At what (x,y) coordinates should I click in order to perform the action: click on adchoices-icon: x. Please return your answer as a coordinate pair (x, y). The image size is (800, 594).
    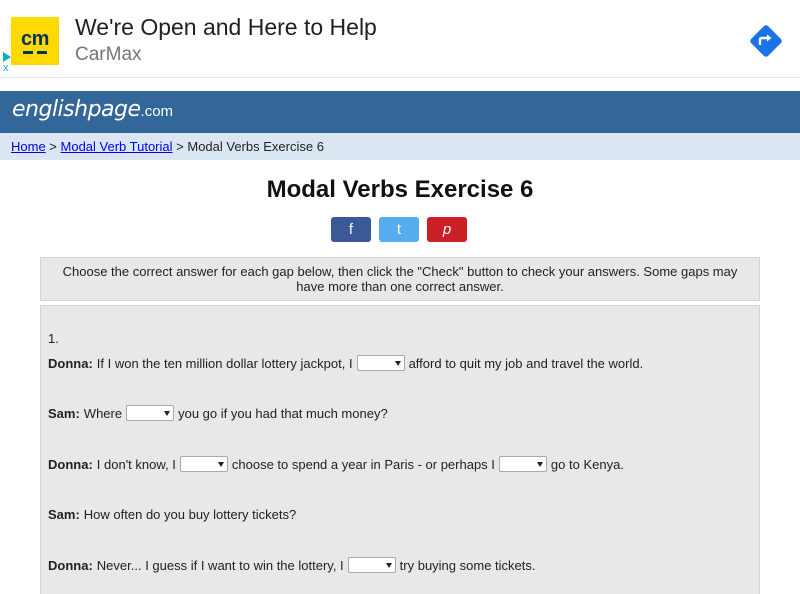
    Looking at the image, I should click on (7, 63).